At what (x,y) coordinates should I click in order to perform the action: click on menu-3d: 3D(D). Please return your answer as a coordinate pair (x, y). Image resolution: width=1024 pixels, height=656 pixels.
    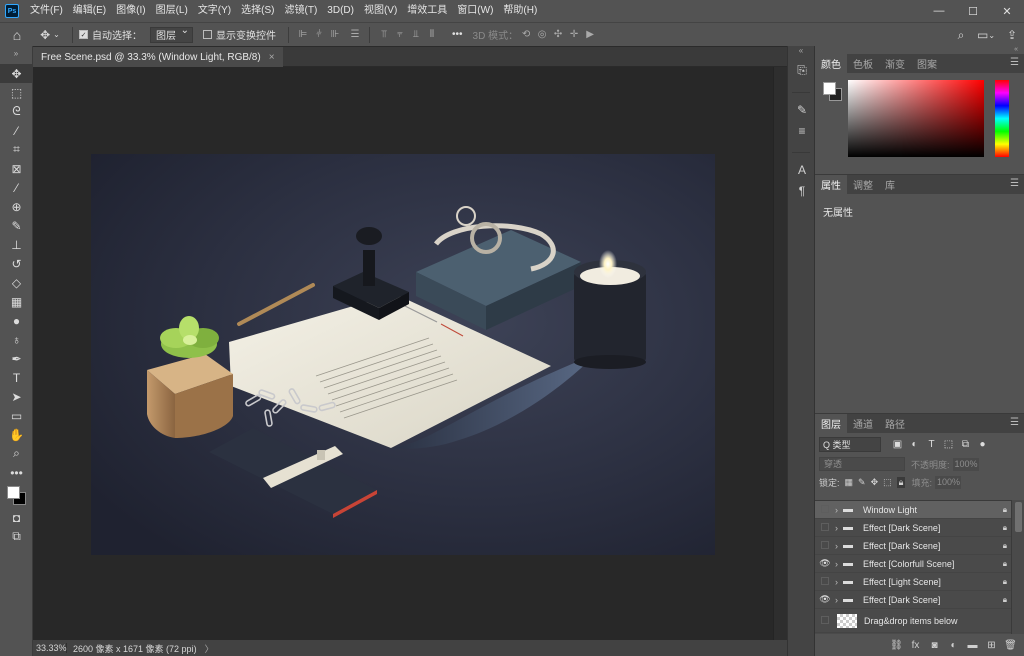
    Looking at the image, I should click on (340, 11).